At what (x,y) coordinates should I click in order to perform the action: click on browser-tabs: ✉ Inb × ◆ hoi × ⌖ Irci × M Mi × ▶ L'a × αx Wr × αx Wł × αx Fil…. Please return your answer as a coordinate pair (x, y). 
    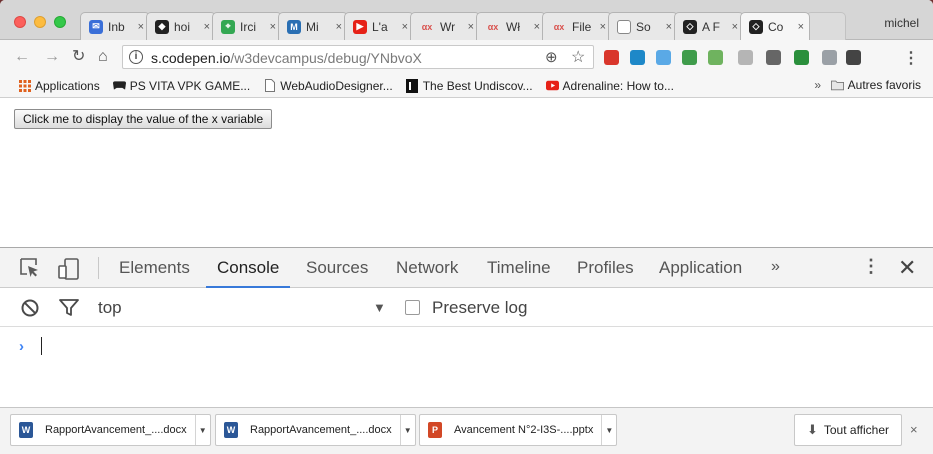
    Looking at the image, I should click on (463, 26).